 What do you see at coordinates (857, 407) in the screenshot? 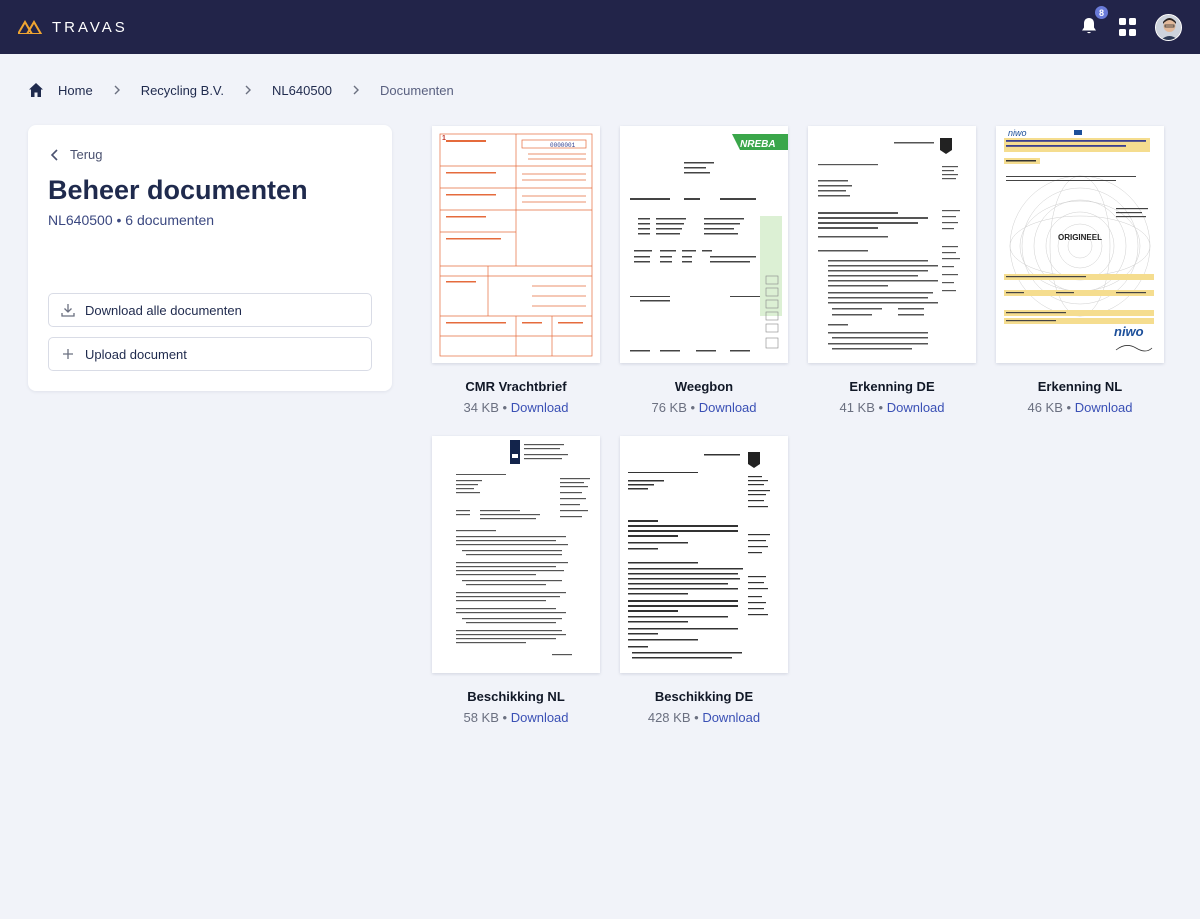
I see `document-size: 41 KB` at bounding box center [857, 407].